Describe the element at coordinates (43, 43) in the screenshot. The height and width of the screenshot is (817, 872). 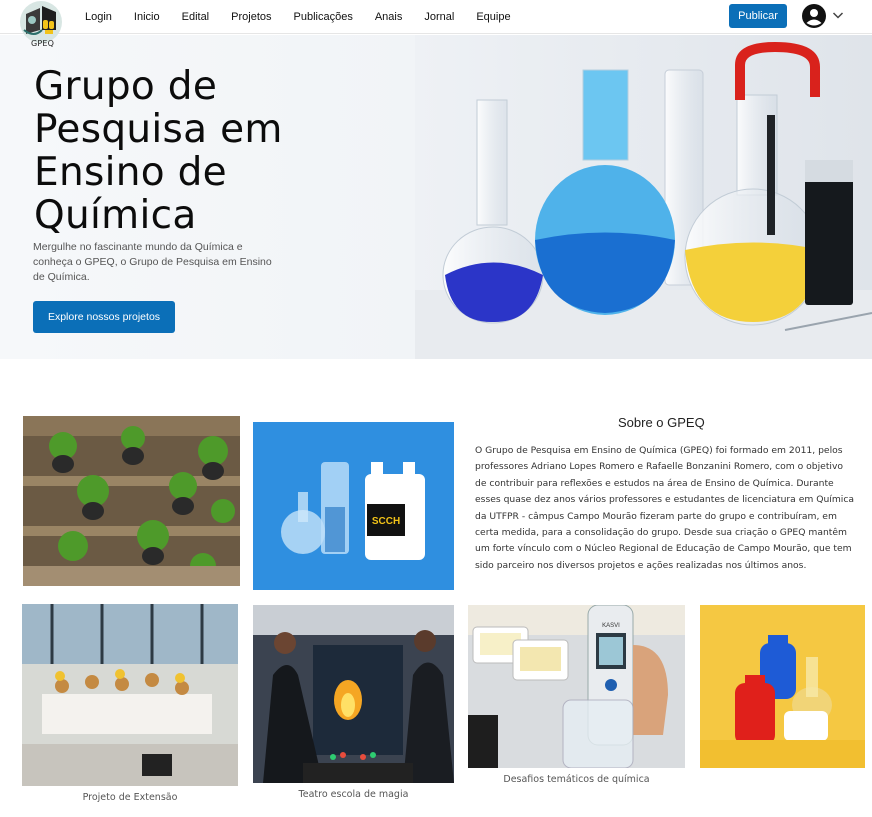
I see `logo-text: GPEQ` at that location.